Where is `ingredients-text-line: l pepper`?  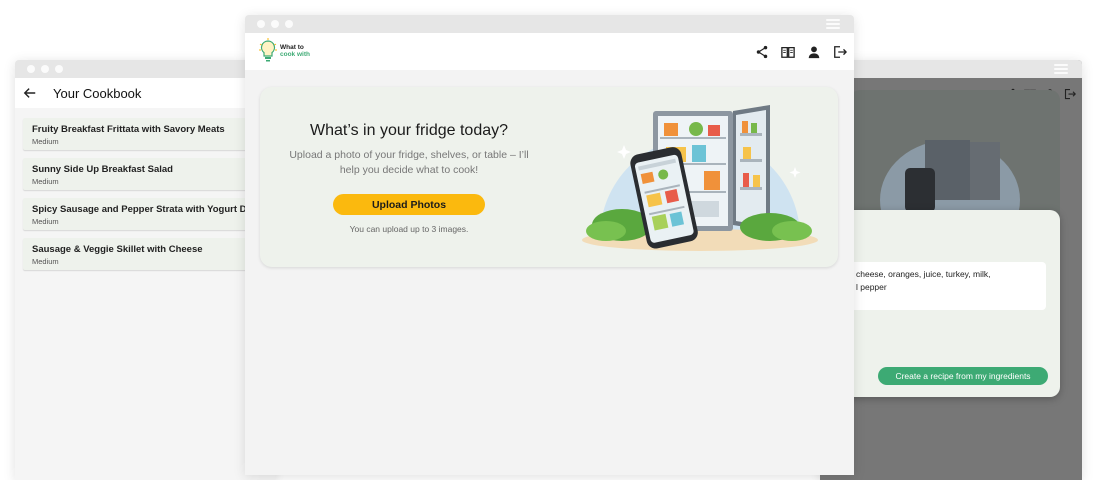
ingredients-text-line: l pepper is located at coordinates (871, 287).